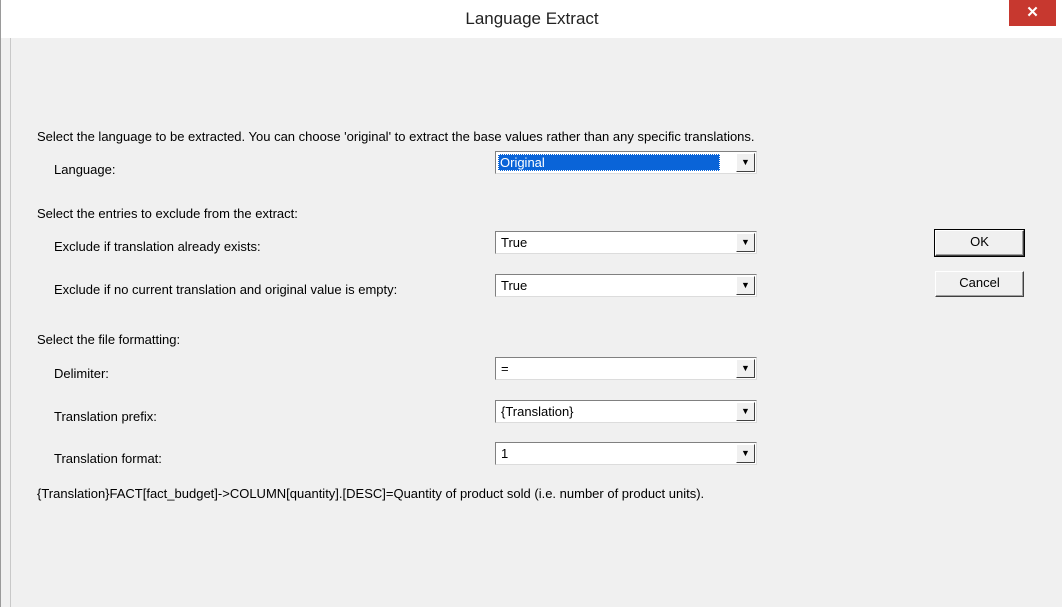  Describe the element at coordinates (514, 242) in the screenshot. I see `exclude-existing-value: True` at that location.